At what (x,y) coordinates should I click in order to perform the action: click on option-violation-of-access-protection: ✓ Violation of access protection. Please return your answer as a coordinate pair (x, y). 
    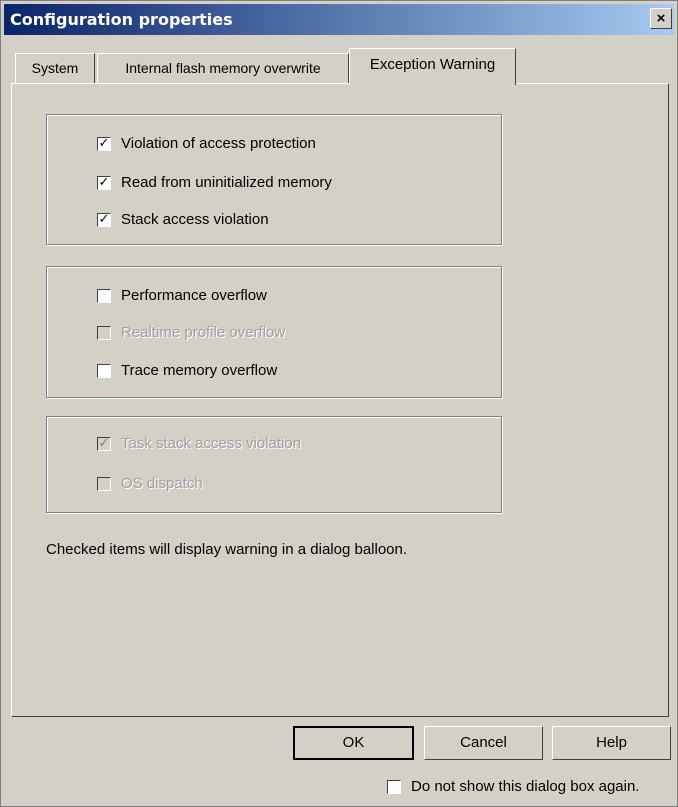
    Looking at the image, I should click on (206, 143).